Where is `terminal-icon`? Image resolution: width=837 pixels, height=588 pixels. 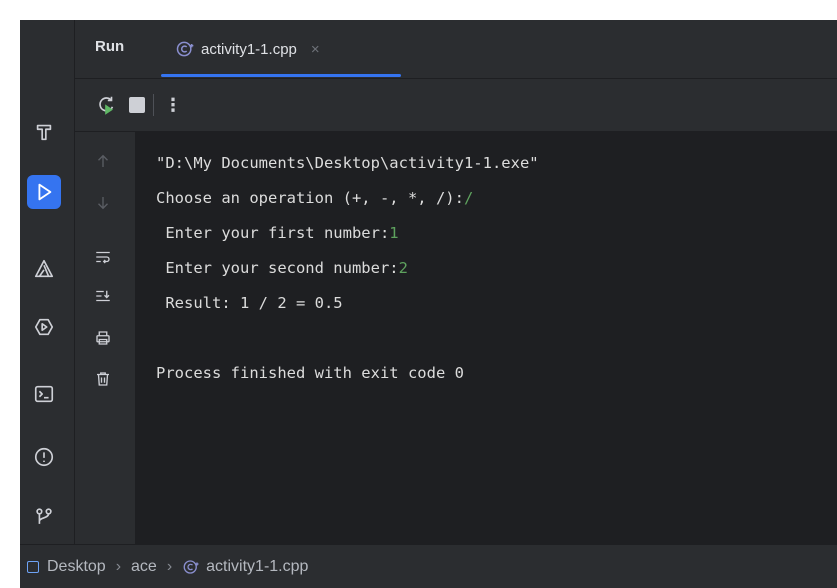 terminal-icon is located at coordinates (44, 394).